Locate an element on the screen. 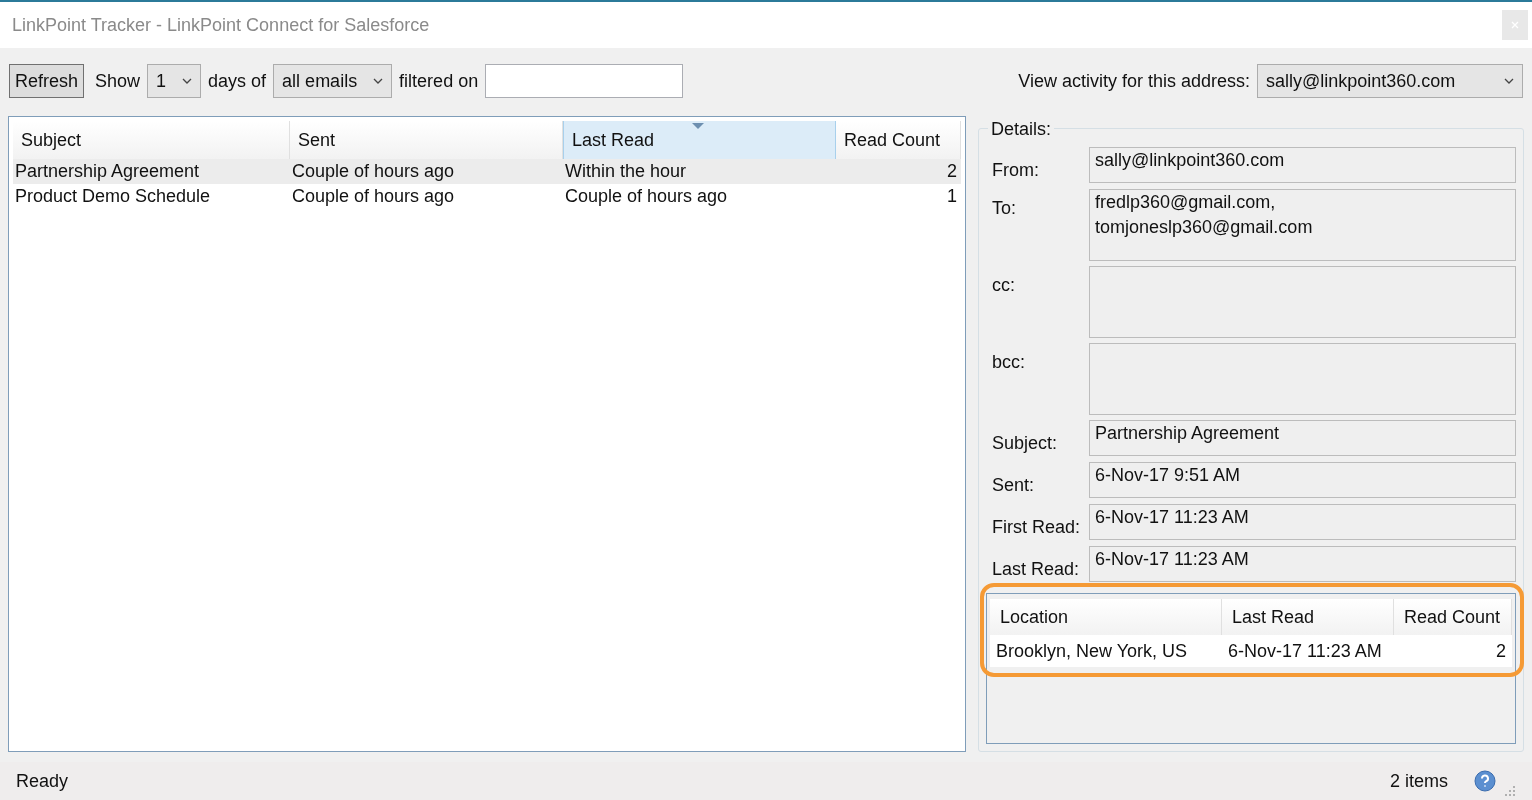 The image size is (1532, 800). field-label: bcc: is located at coordinates (1008, 362).